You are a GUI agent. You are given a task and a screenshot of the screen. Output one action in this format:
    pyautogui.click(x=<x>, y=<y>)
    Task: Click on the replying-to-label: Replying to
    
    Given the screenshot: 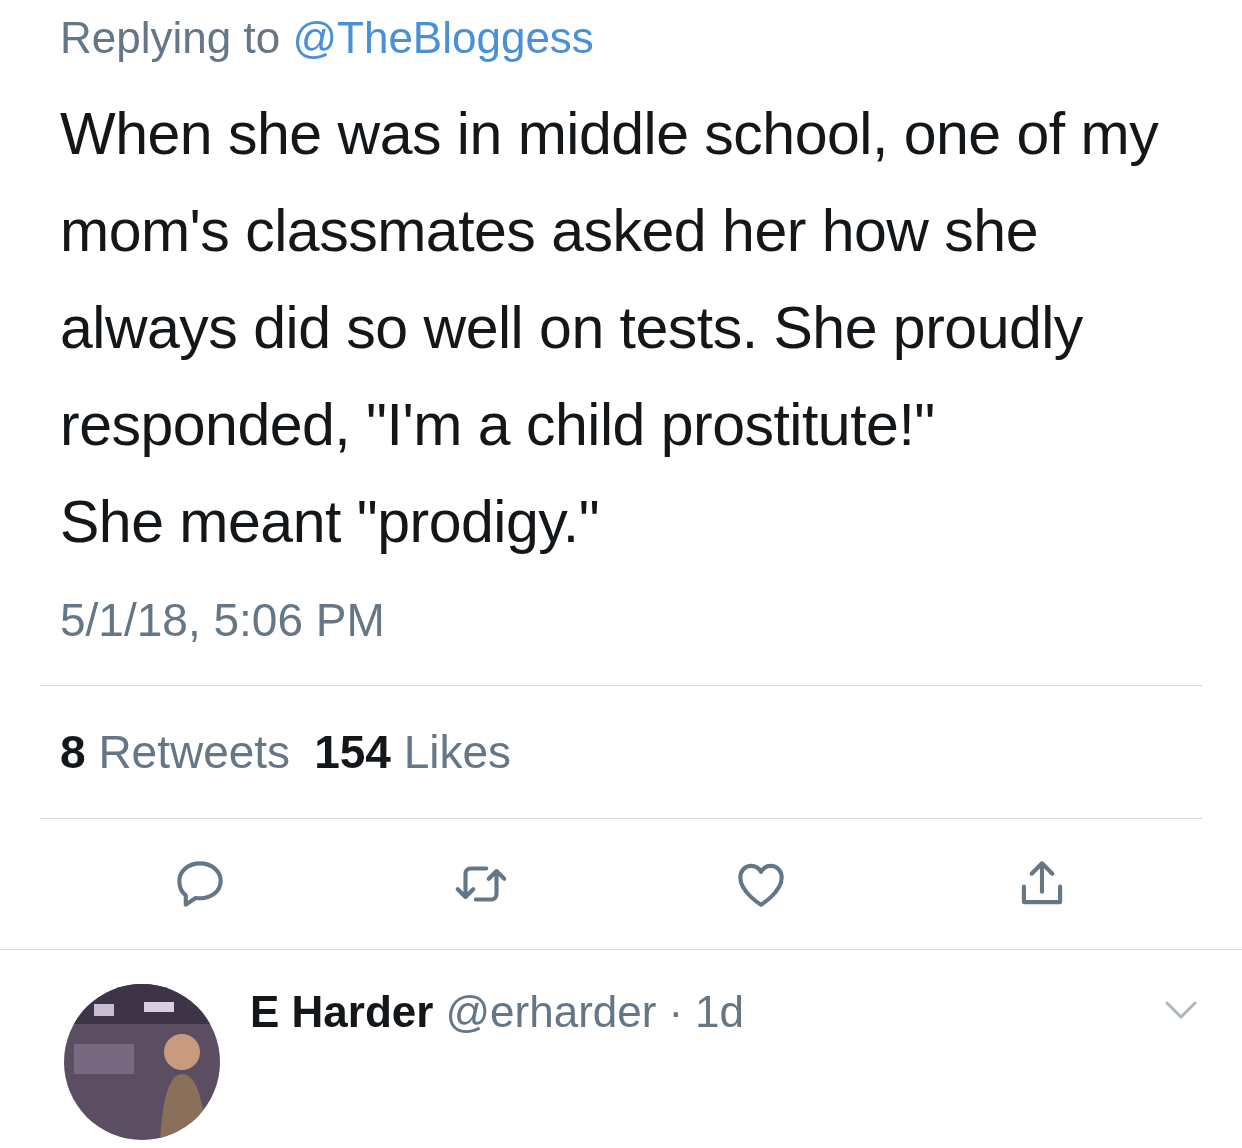 What is the action you would take?
    pyautogui.click(x=170, y=37)
    